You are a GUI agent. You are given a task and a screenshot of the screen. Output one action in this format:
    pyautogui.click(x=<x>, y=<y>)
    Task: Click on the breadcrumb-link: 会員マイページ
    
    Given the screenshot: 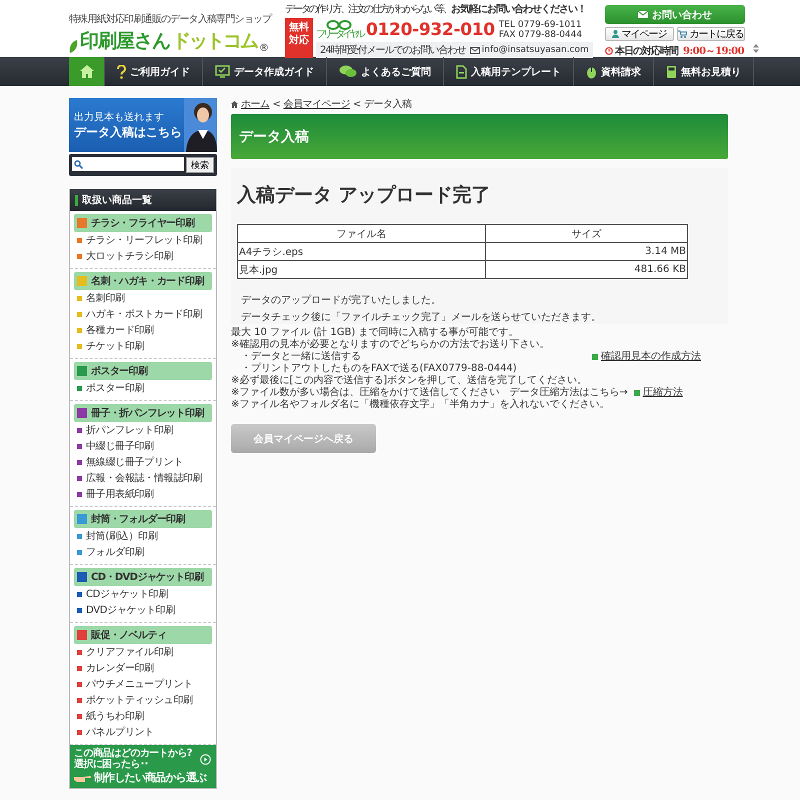 What is the action you would take?
    pyautogui.click(x=316, y=104)
    